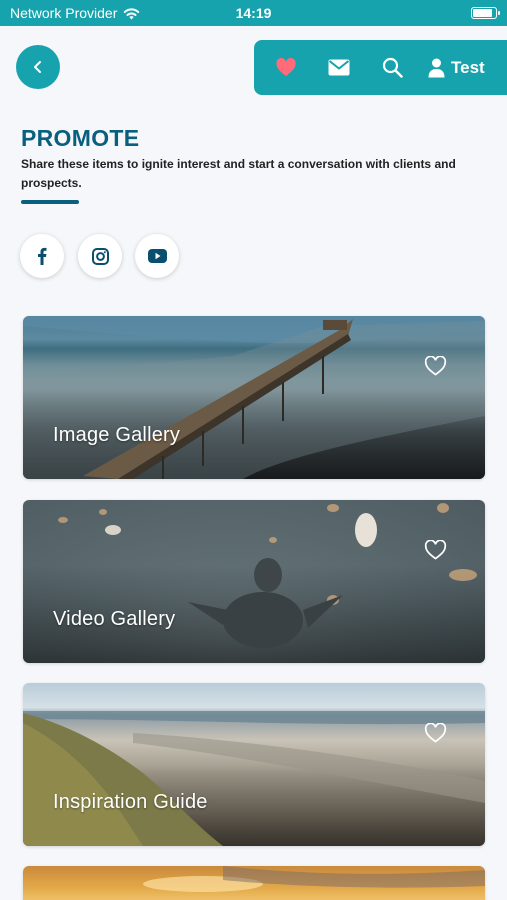 The height and width of the screenshot is (900, 507). I want to click on card-image, so click(254, 883).